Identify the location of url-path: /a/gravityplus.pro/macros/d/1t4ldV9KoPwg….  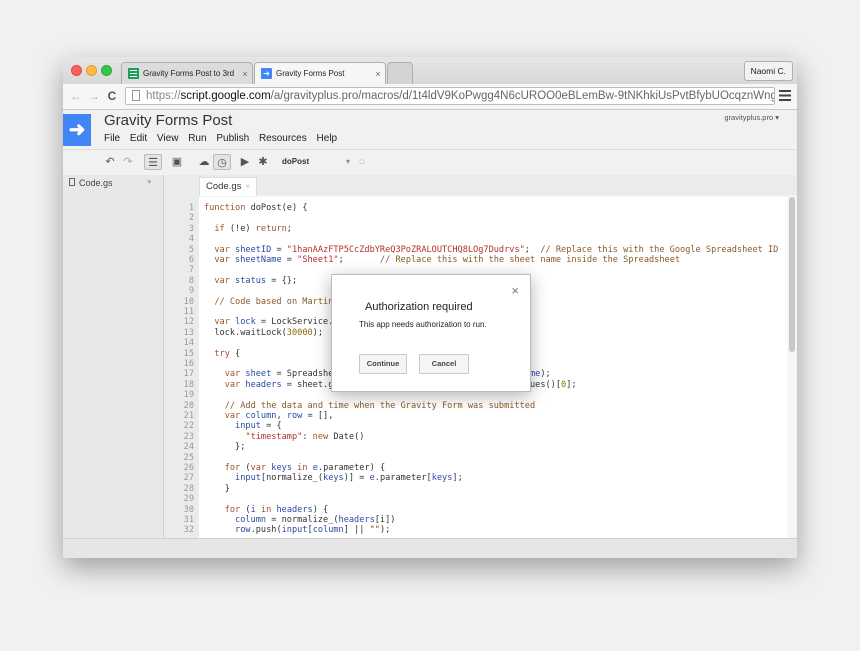
(522, 96).